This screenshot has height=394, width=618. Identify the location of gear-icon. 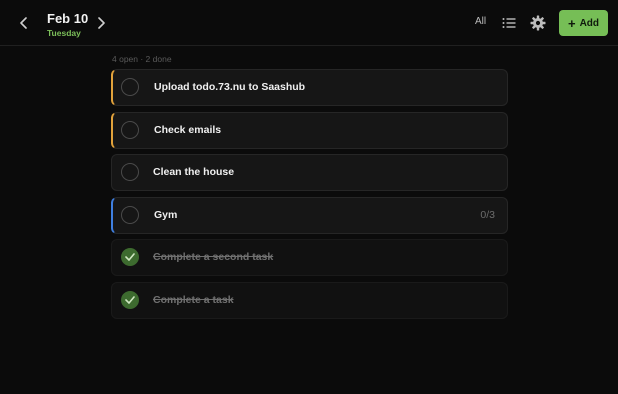
(538, 23).